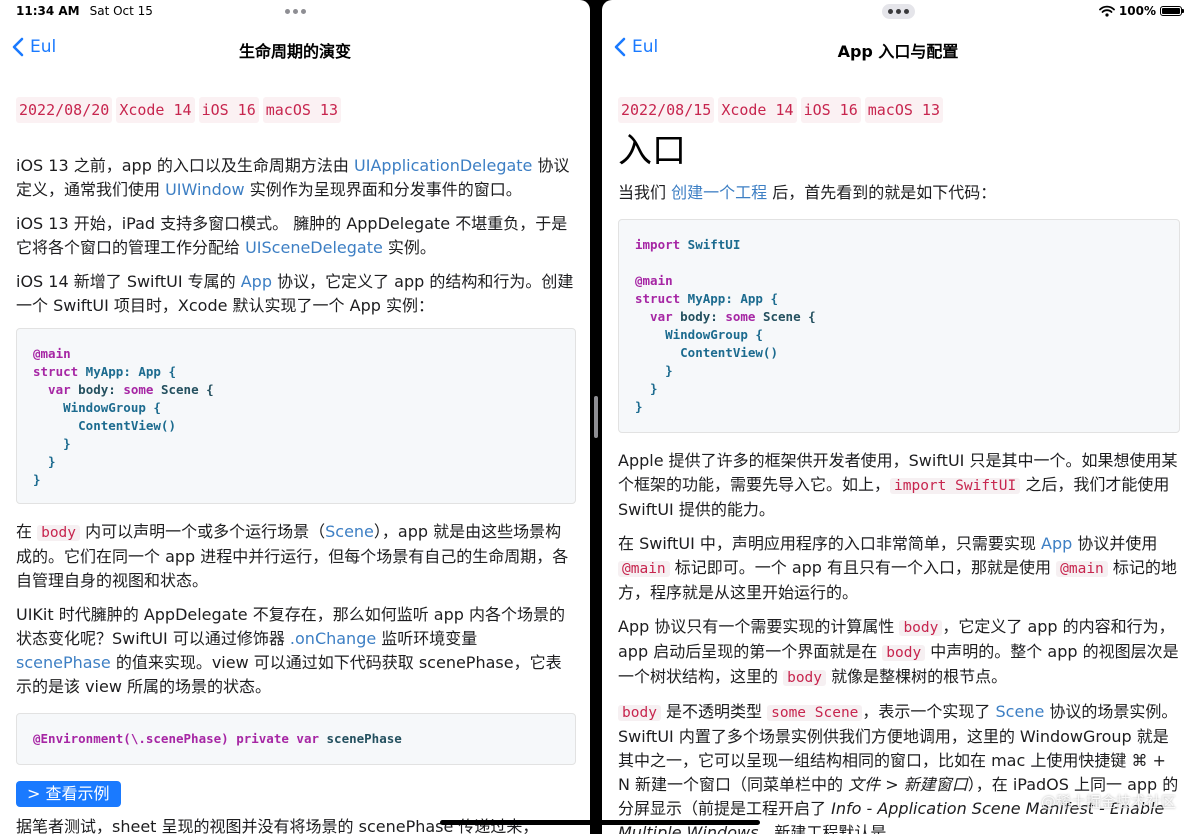 Image resolution: width=1194 pixels, height=834 pixels. I want to click on text: 就像是整棵树的根节点。, so click(917, 676).